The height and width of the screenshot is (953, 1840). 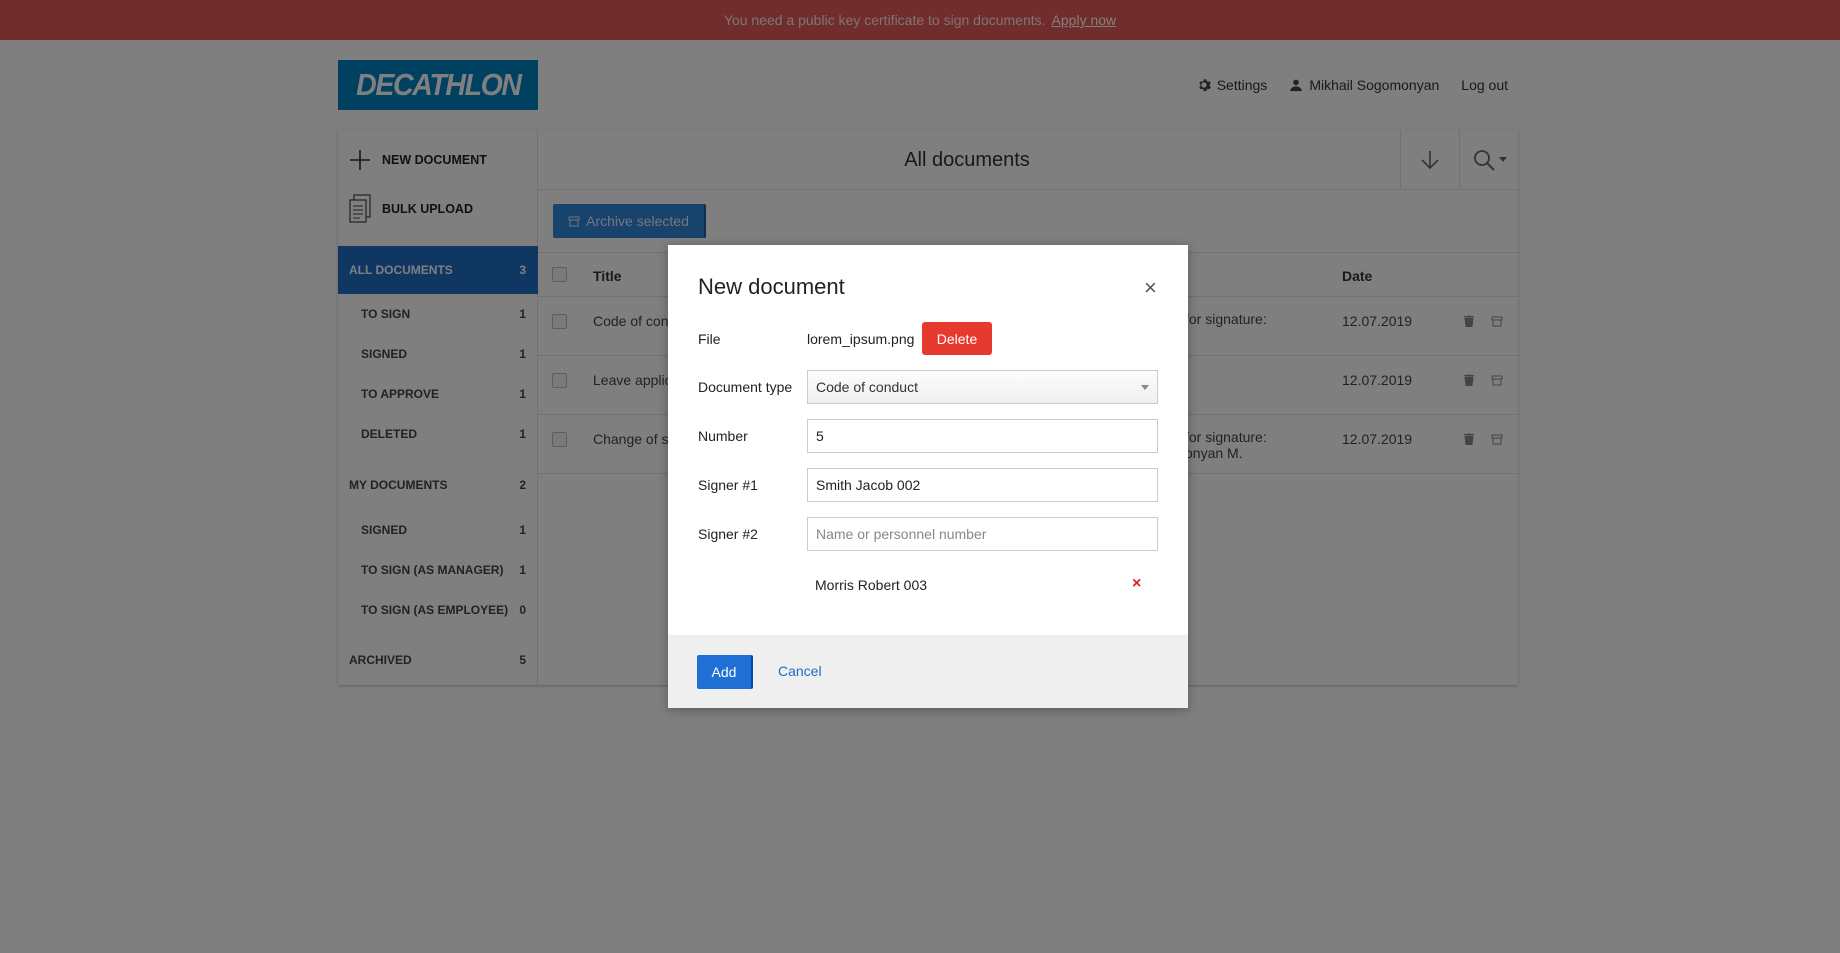 What do you see at coordinates (725, 672) in the screenshot?
I see `add-button: Add` at bounding box center [725, 672].